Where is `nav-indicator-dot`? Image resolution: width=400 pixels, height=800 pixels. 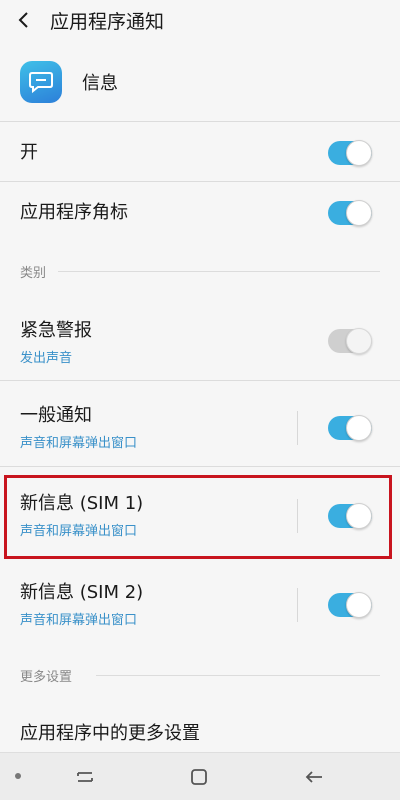 nav-indicator-dot is located at coordinates (18, 776).